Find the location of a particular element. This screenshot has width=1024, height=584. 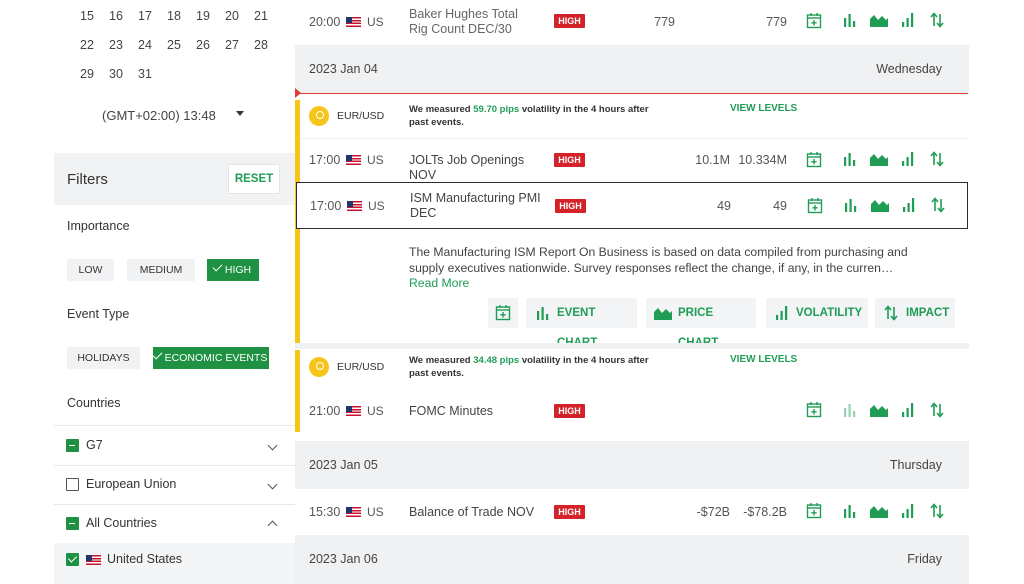

reset-button: RESET is located at coordinates (254, 179).